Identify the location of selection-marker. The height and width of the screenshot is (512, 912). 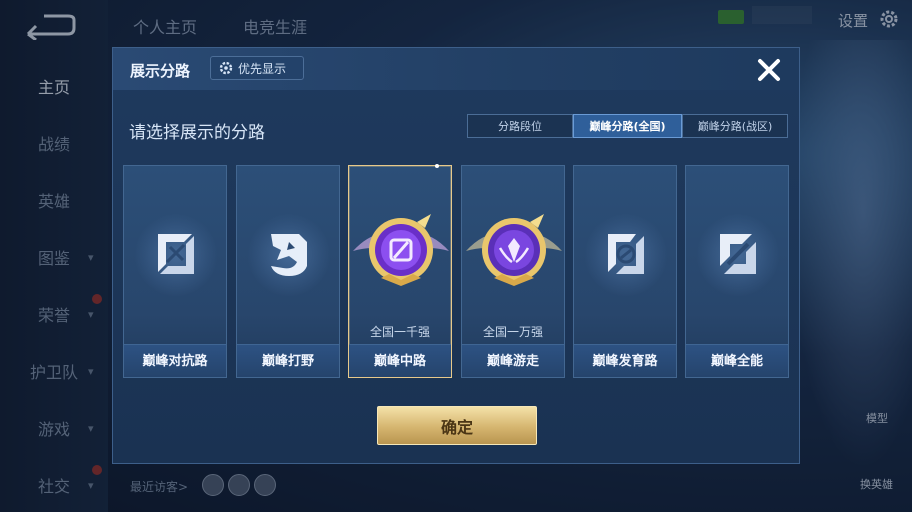
(437, 166).